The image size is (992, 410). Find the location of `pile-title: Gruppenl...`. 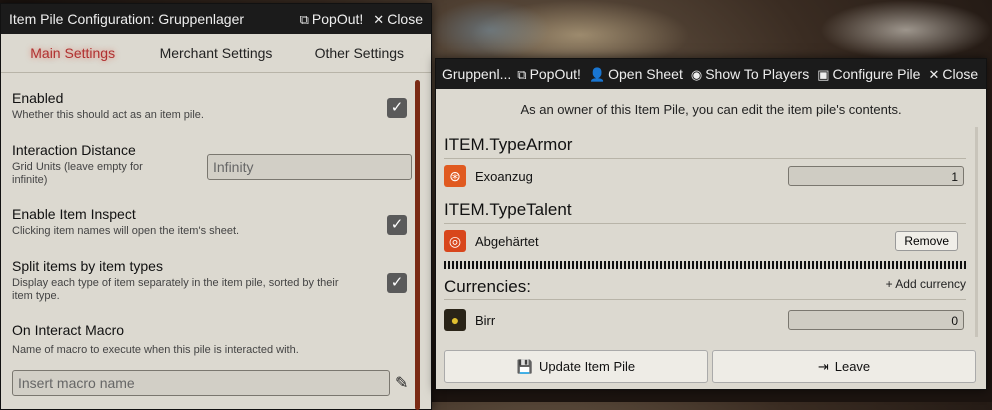

pile-title: Gruppenl... is located at coordinates (477, 74).